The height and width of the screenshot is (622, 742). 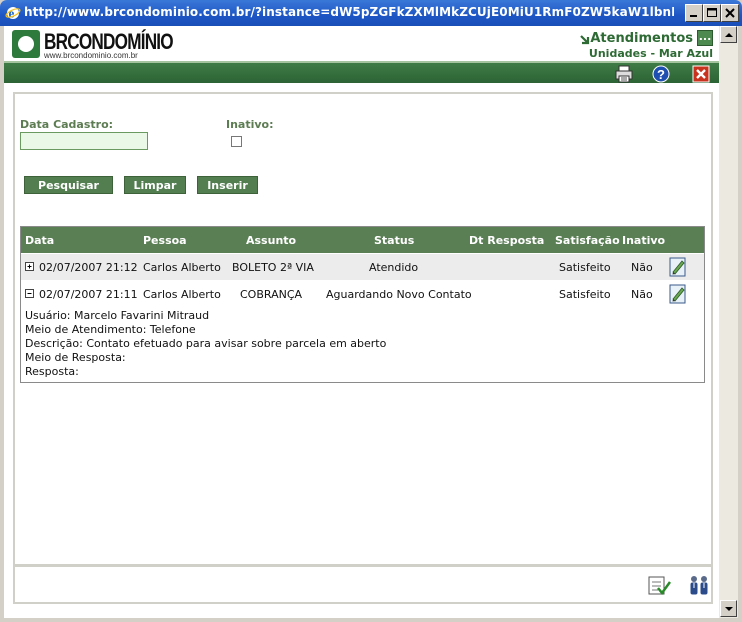 What do you see at coordinates (88, 267) in the screenshot?
I see `cell-data: 02/07/2007 21:12` at bounding box center [88, 267].